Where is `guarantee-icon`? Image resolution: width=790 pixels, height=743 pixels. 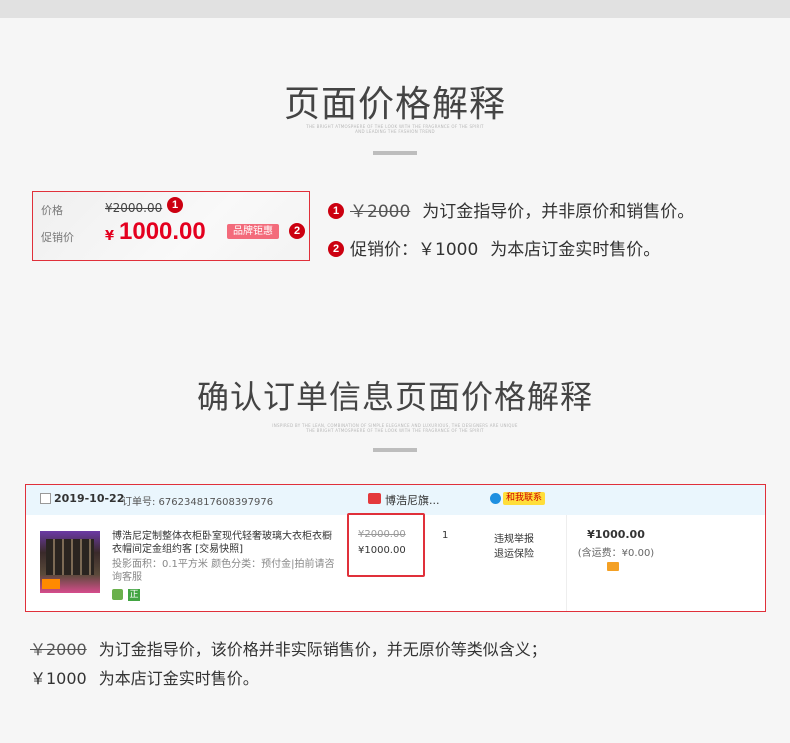
guarantee-icon is located at coordinates (117, 594).